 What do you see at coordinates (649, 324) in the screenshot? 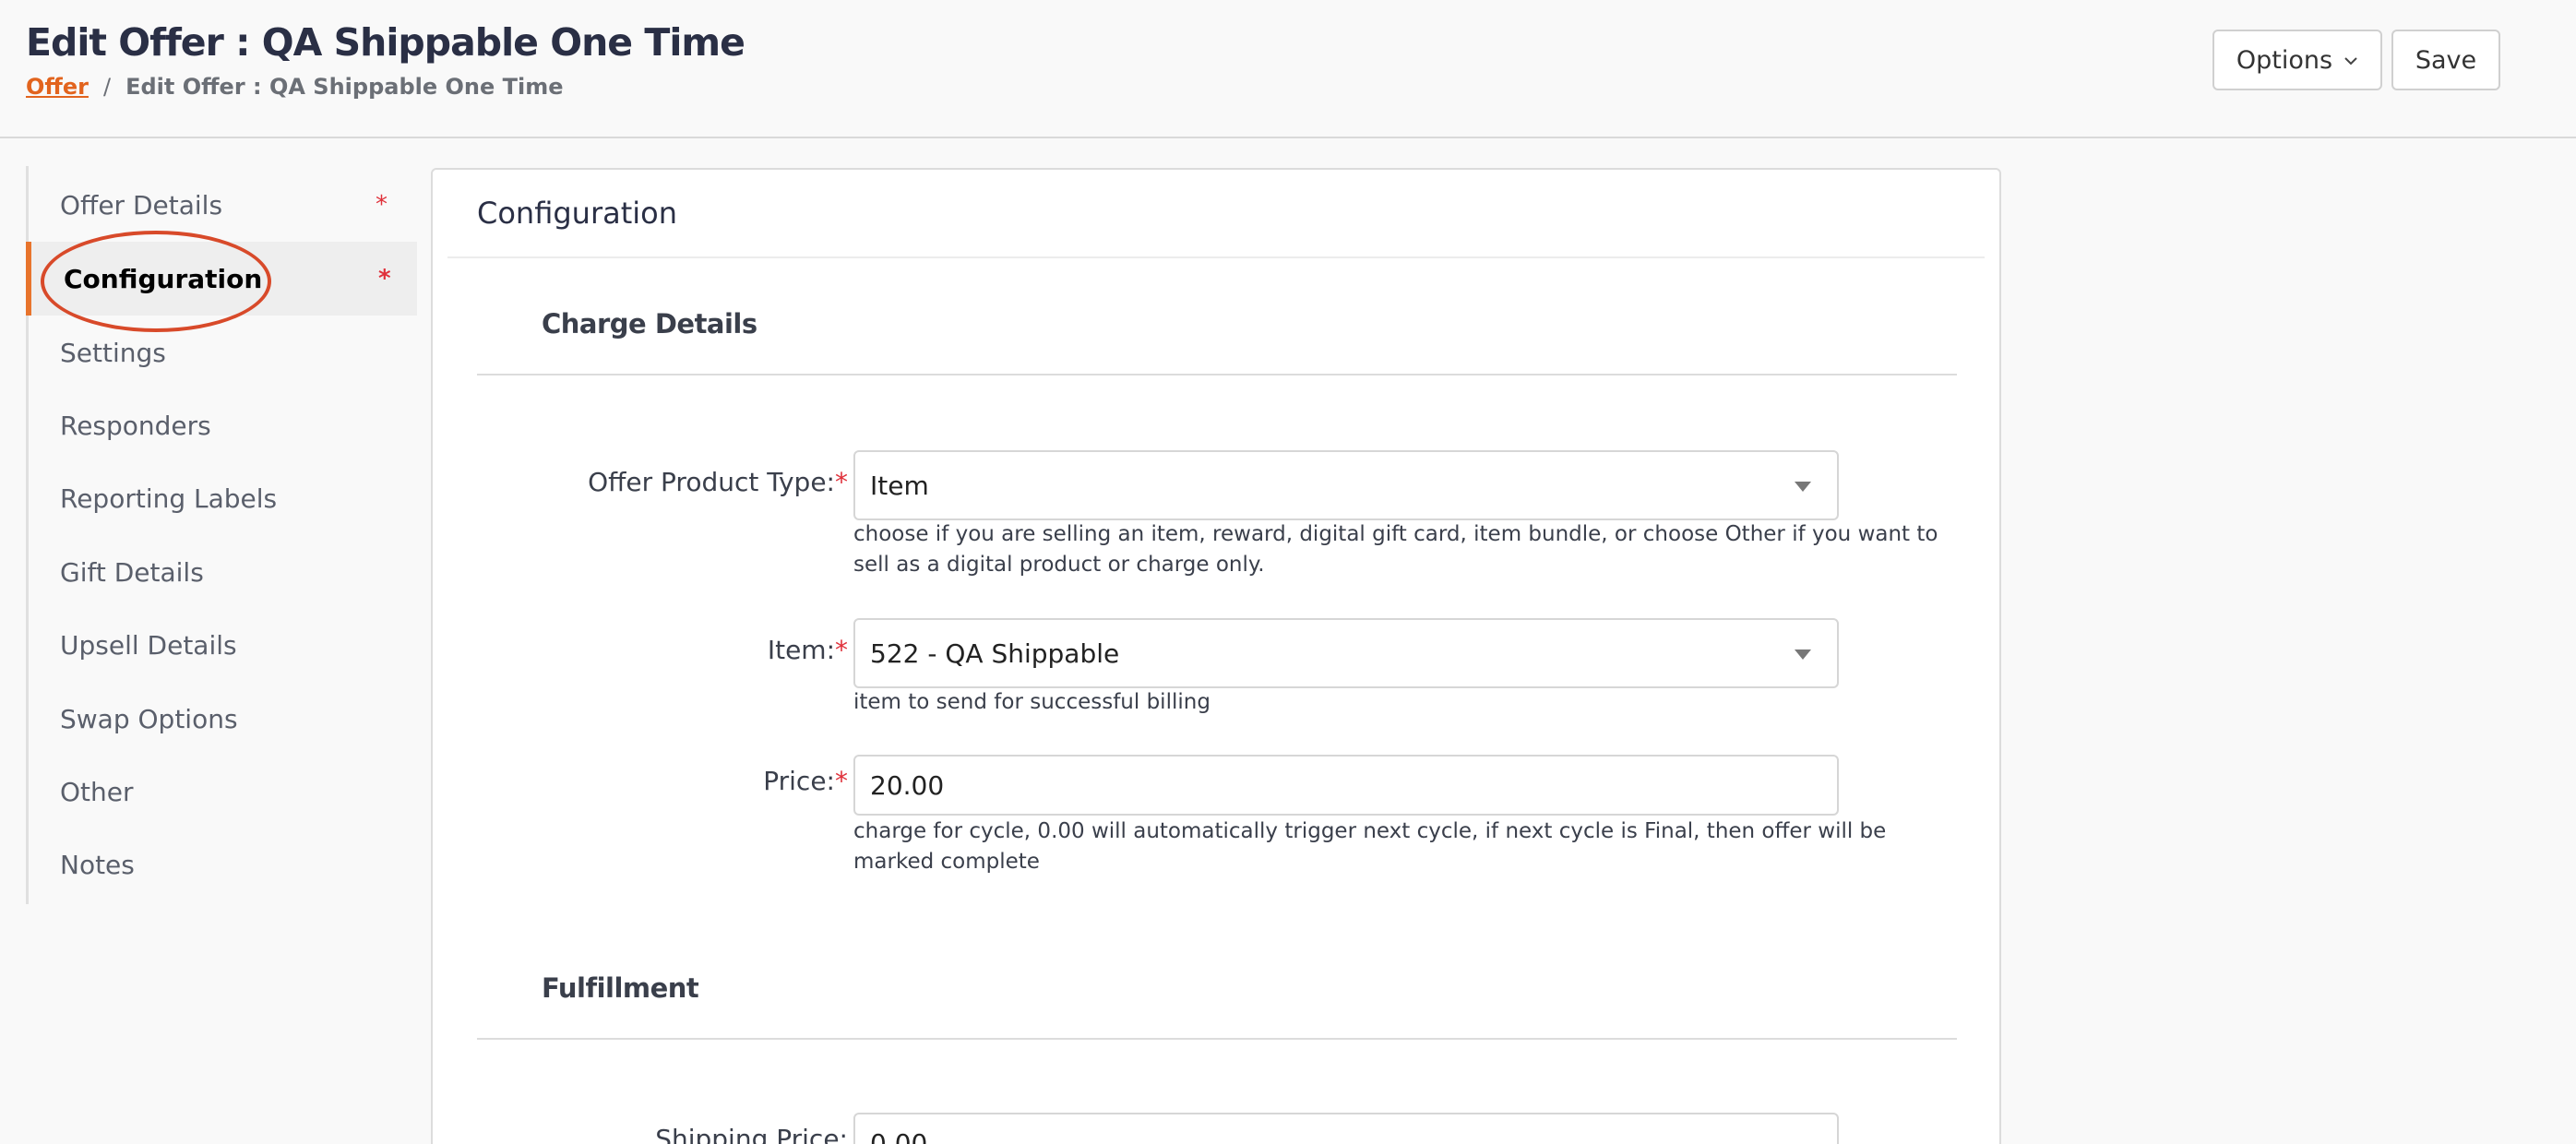
I see `section-title-charge-details: Charge Details` at bounding box center [649, 324].